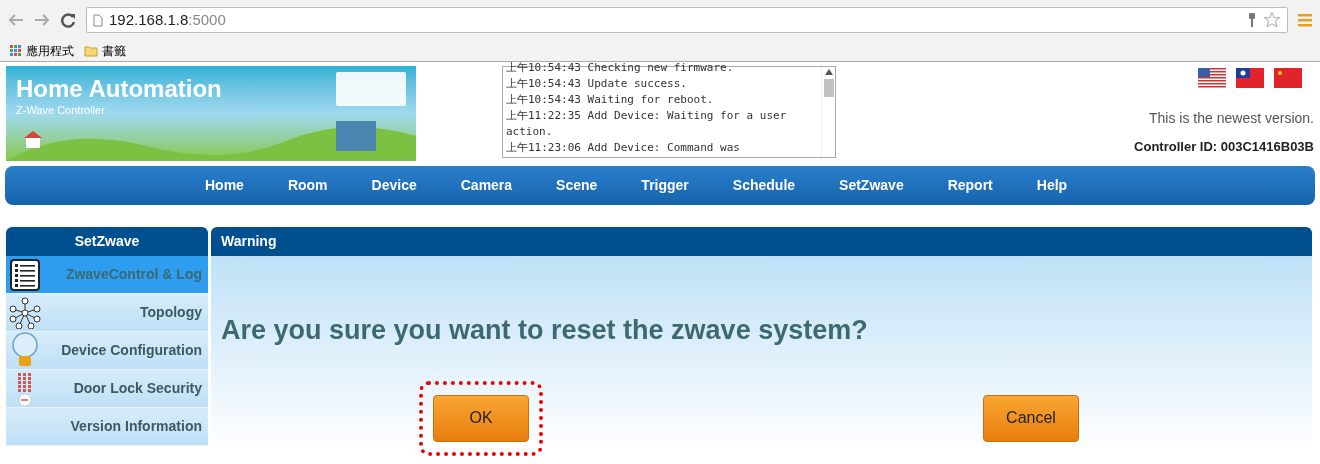  Describe the element at coordinates (597, 84) in the screenshot. I see `log-line: 上午10:54:43 Update success.` at that location.